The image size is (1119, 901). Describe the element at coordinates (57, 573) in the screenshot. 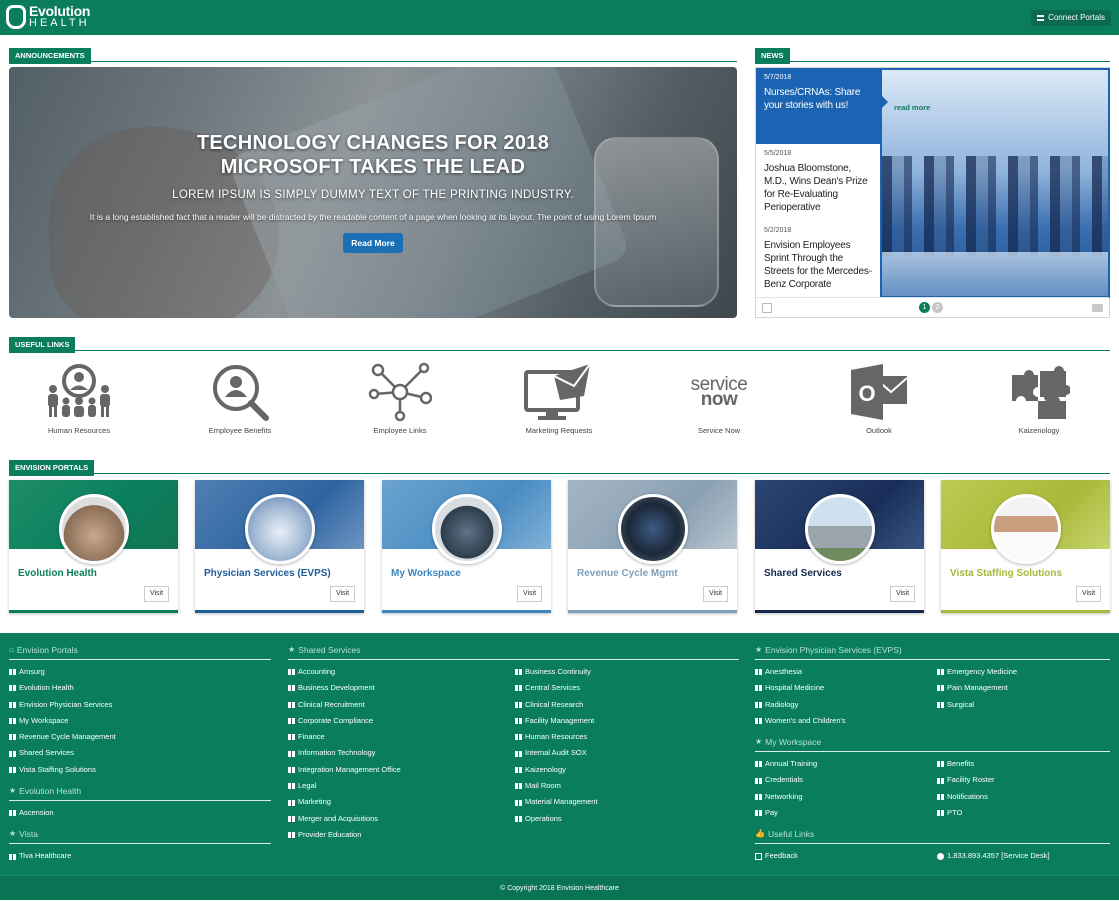

I see `portal-name: Evolution Health` at that location.